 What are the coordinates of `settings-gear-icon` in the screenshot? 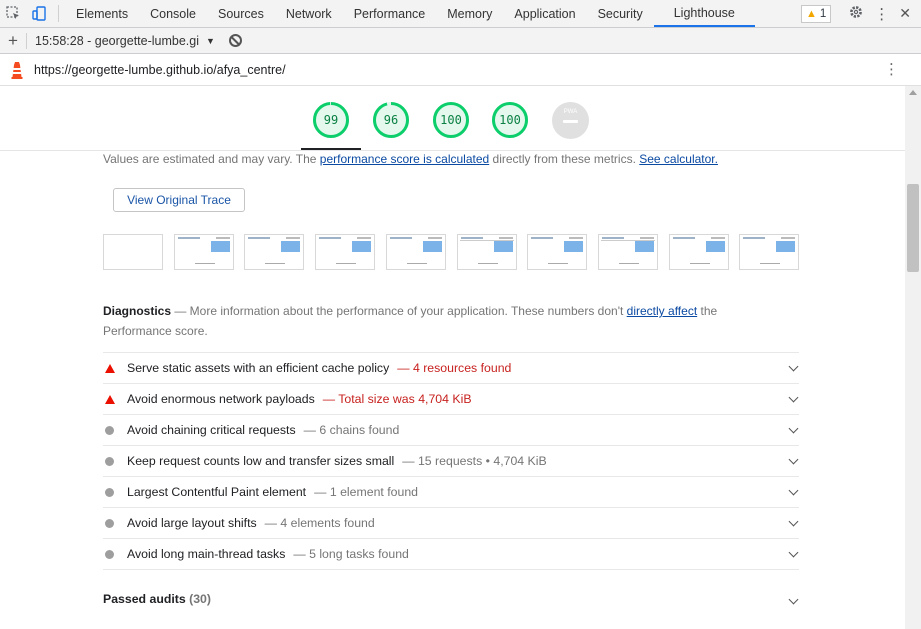 It's located at (856, 13).